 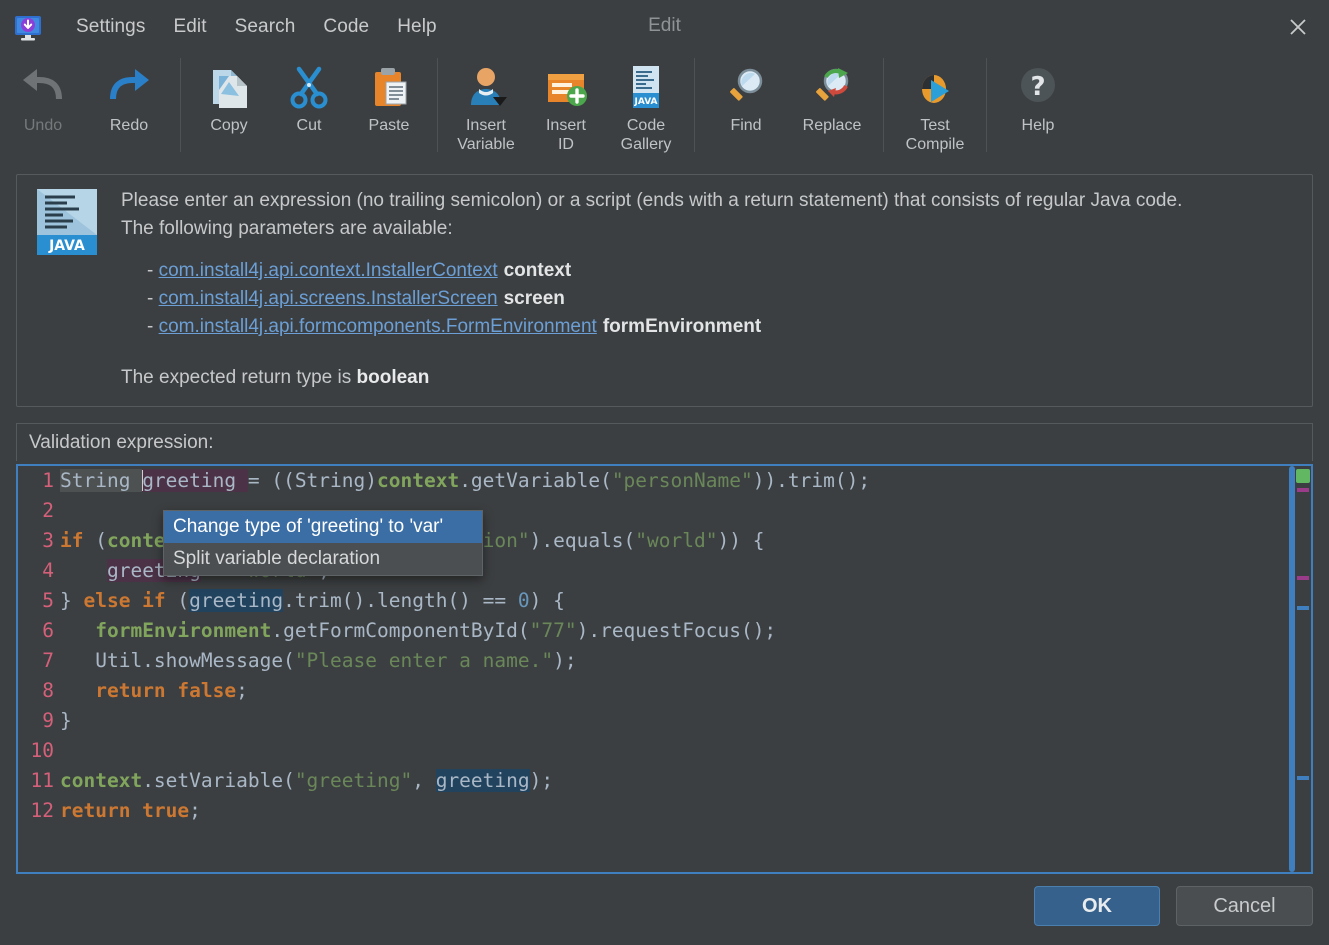 What do you see at coordinates (935, 135) in the screenshot?
I see `test-compile-label: Test Compile` at bounding box center [935, 135].